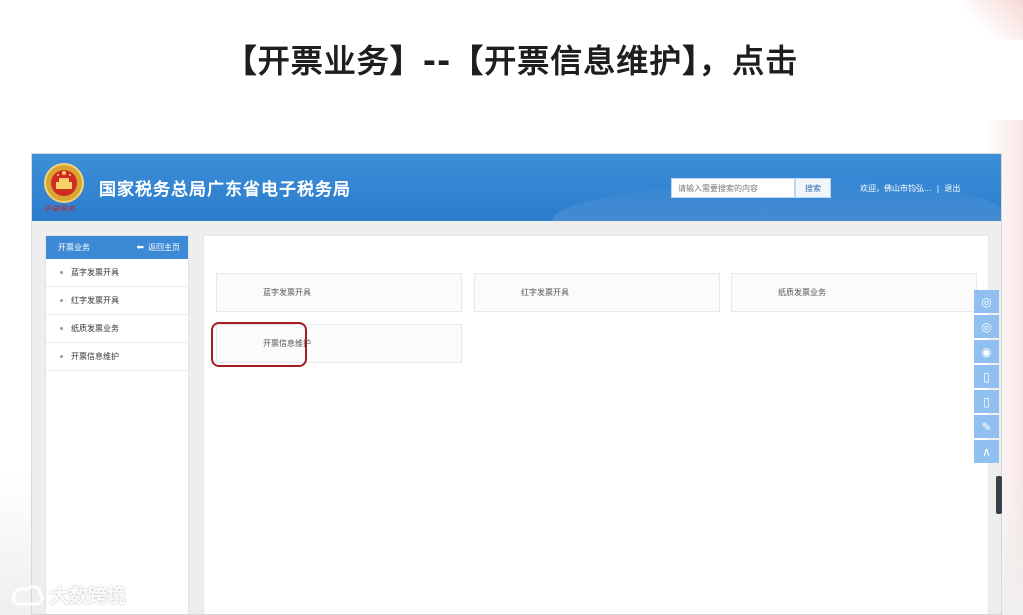 This screenshot has height=615, width=1023. What do you see at coordinates (733, 188) in the screenshot?
I see `search-input` at bounding box center [733, 188].